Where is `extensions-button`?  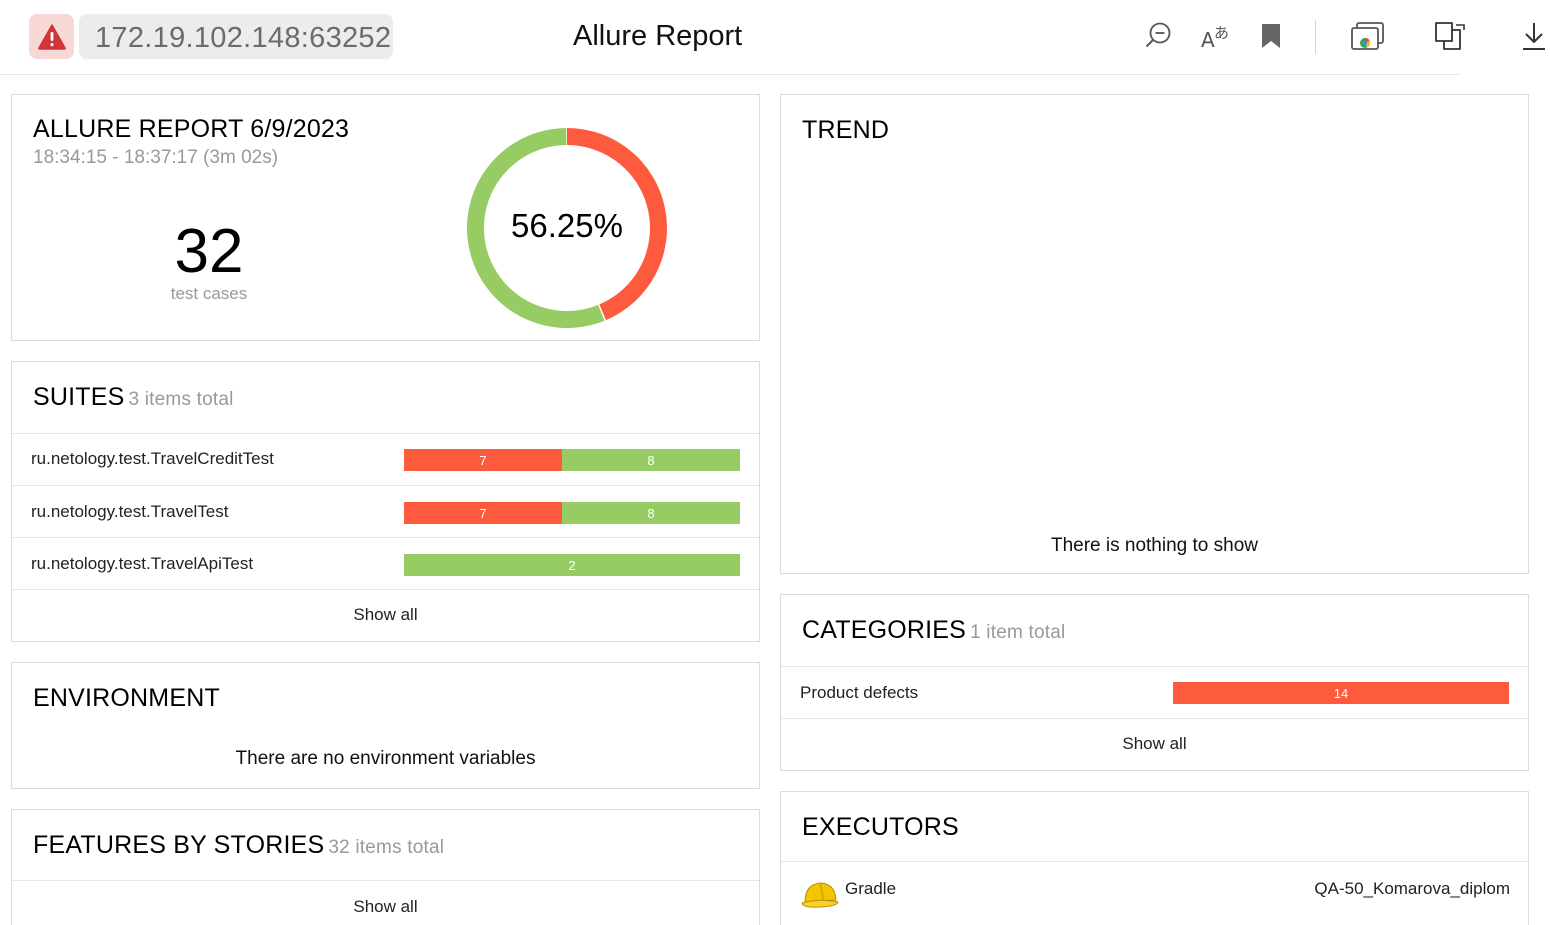
extensions-button is located at coordinates (1450, 36).